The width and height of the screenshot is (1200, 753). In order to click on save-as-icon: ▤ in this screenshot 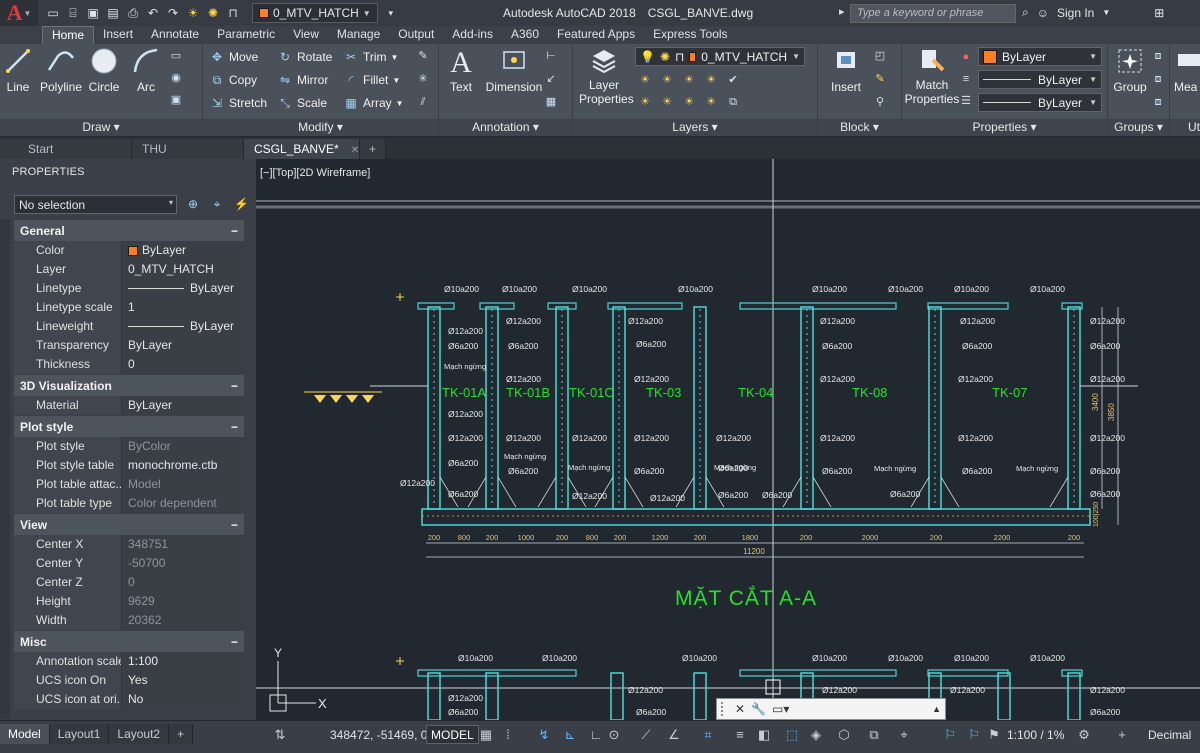, I will do `click(113, 13)`.